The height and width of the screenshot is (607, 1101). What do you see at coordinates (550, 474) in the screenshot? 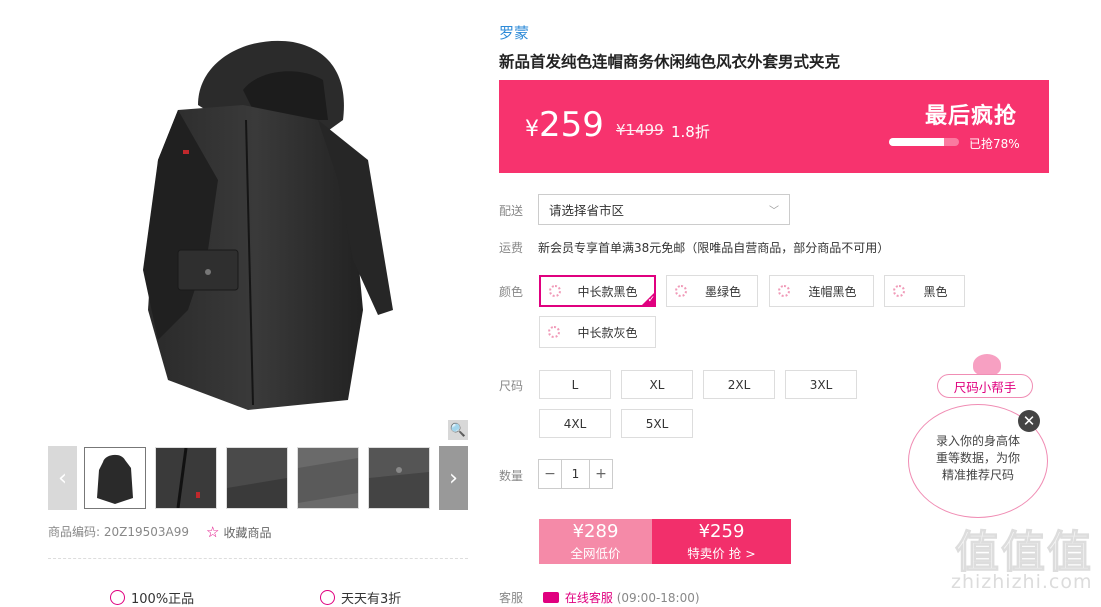
I see `quantity-minus-button: −` at bounding box center [550, 474].